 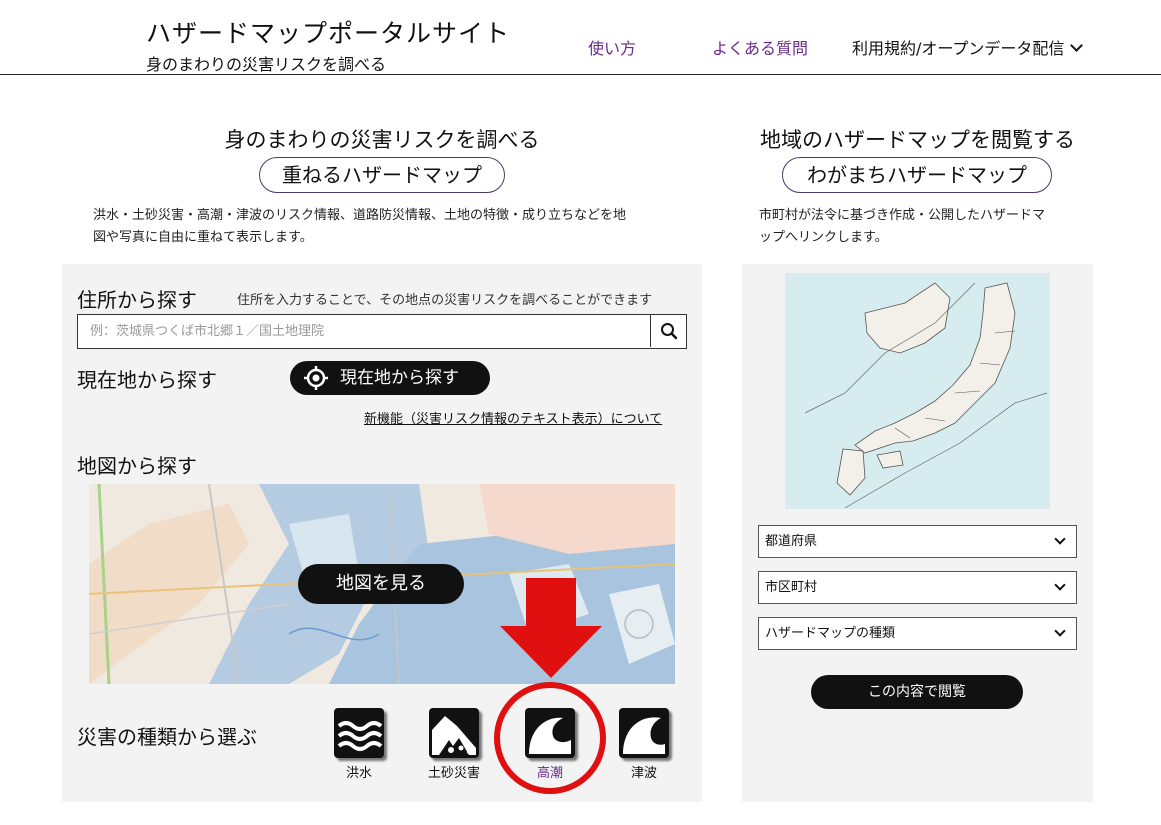 What do you see at coordinates (760, 47) in the screenshot?
I see `nav-faq-link: よくある質問` at bounding box center [760, 47].